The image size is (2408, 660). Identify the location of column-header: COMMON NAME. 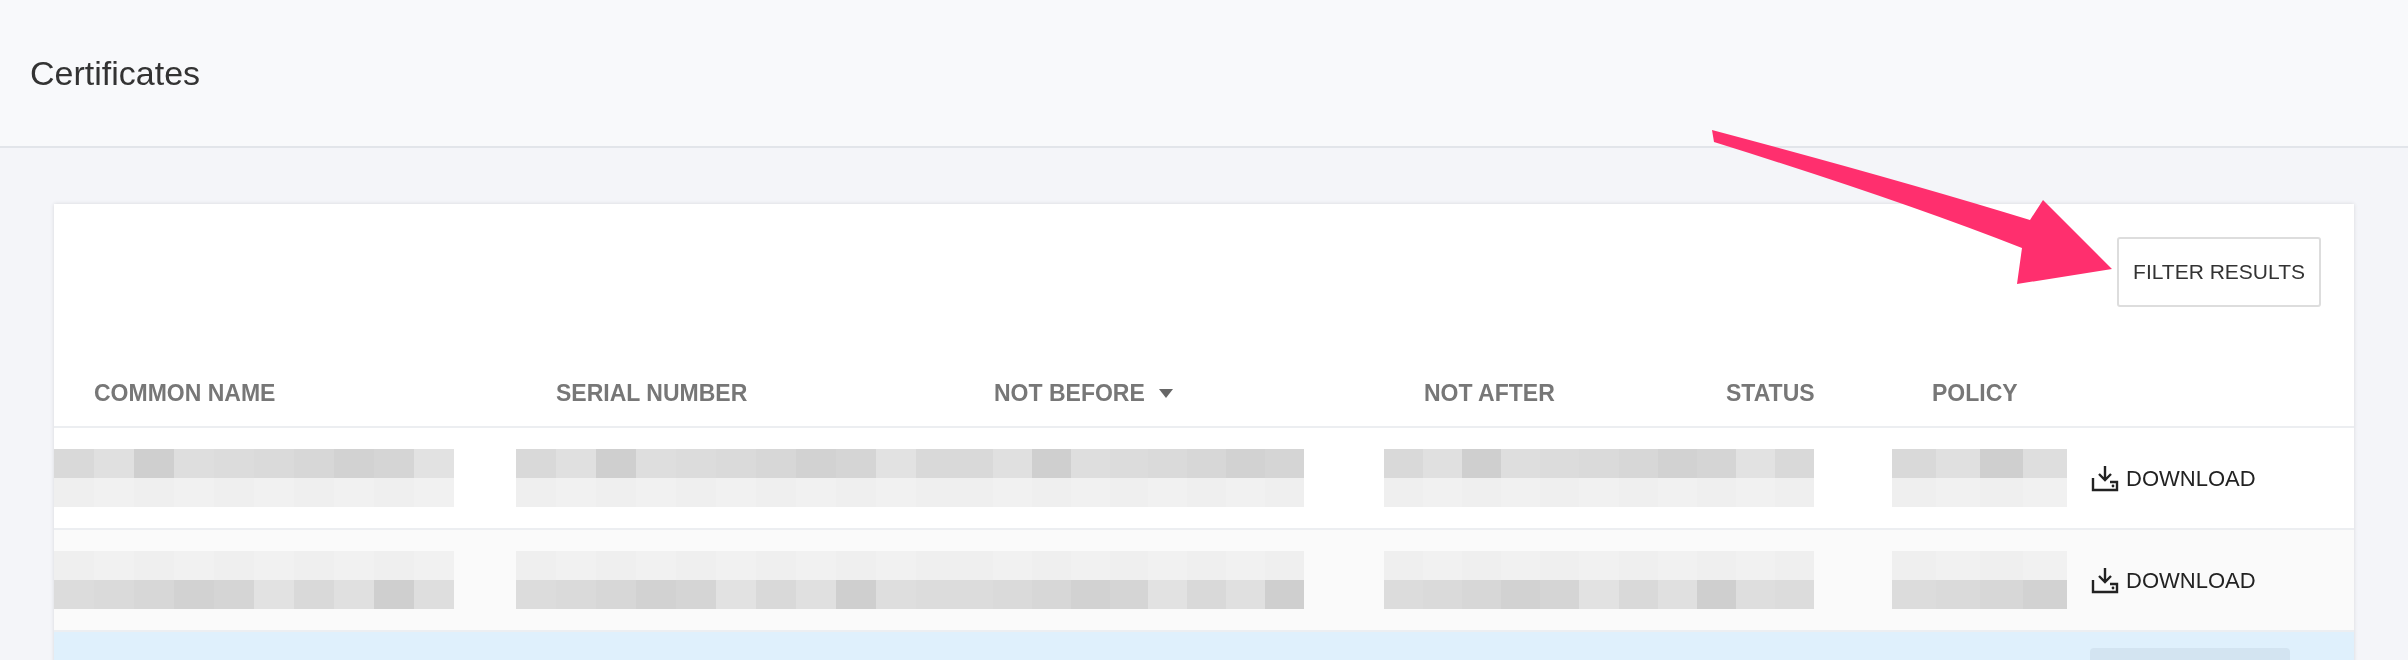
(185, 393).